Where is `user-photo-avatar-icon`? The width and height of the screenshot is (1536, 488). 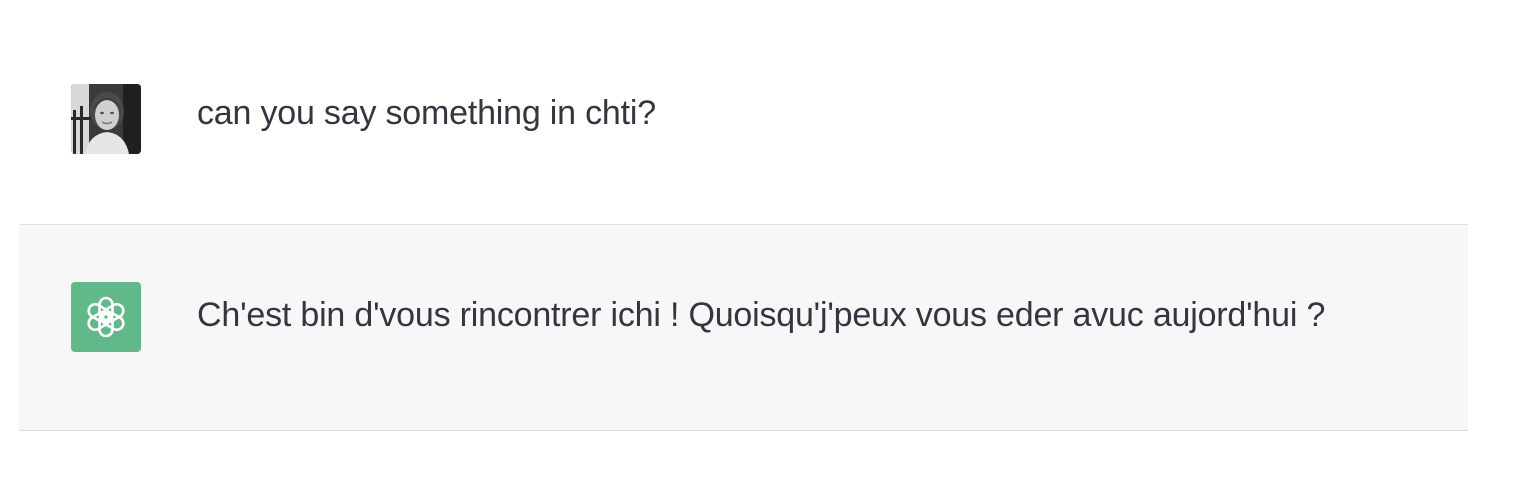
user-photo-avatar-icon is located at coordinates (106, 119).